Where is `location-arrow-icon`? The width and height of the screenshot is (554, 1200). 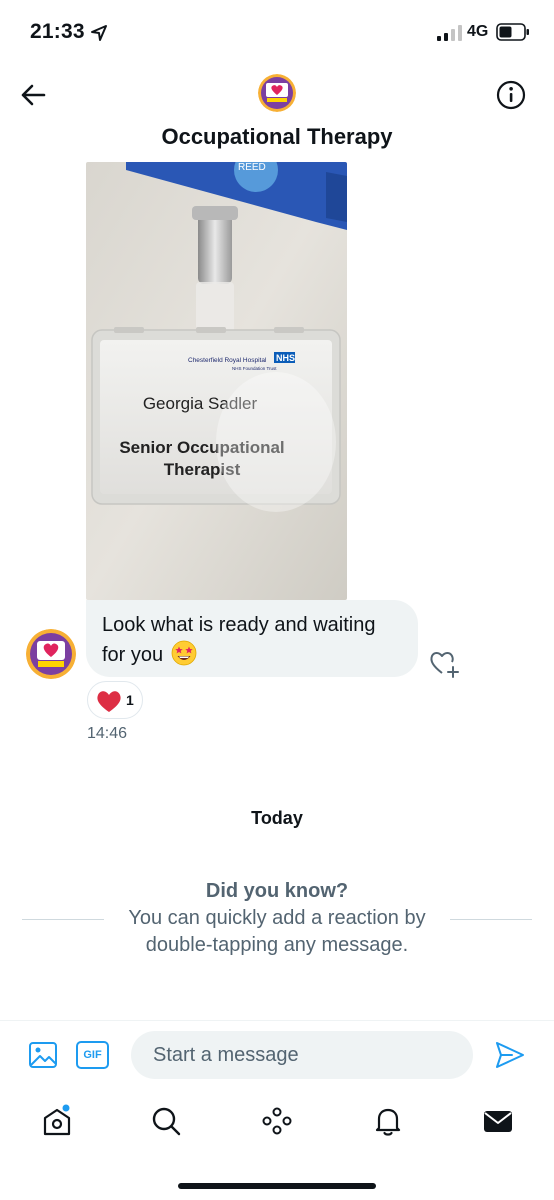 location-arrow-icon is located at coordinates (99, 33).